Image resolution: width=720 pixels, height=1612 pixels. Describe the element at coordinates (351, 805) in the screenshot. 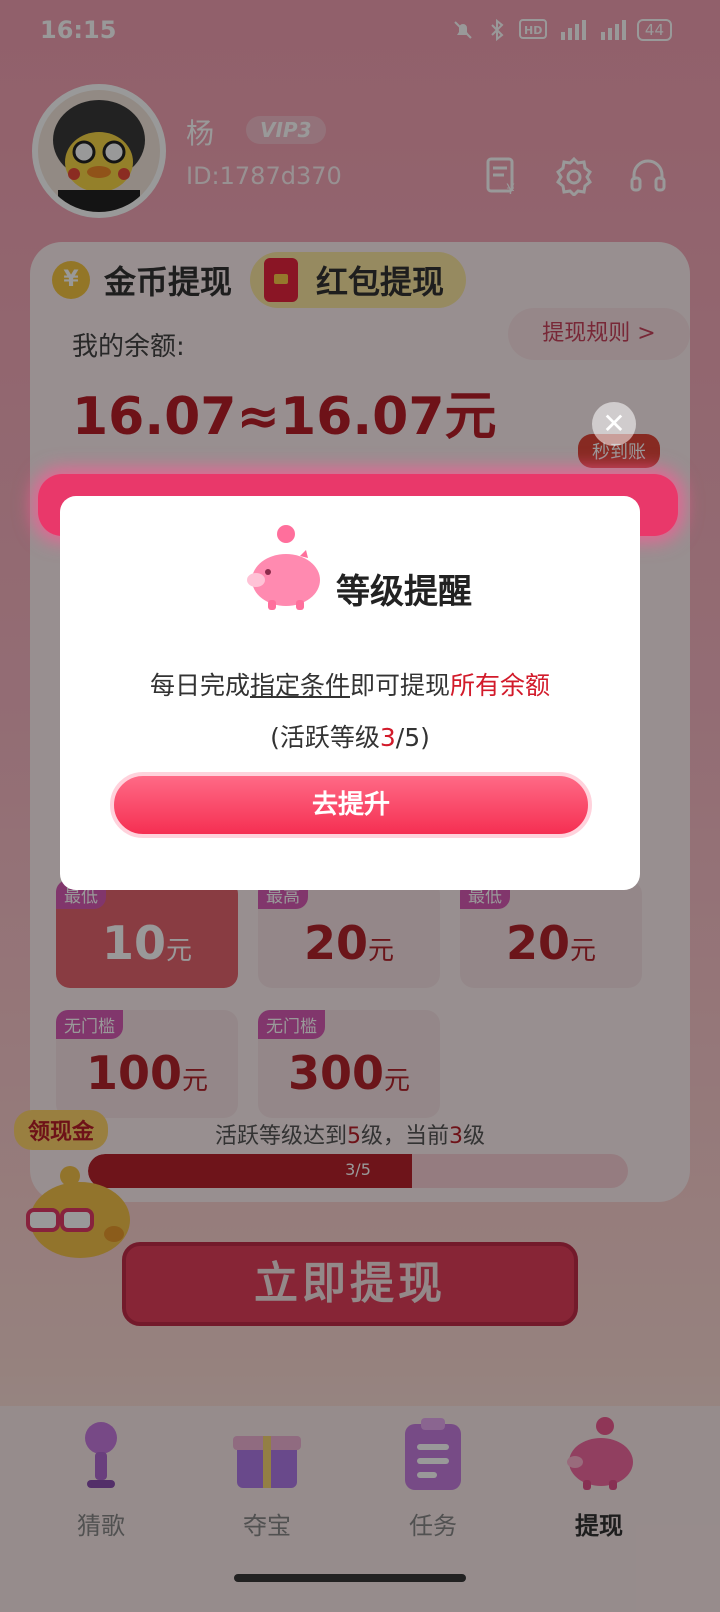

I see `upgrade-button: 去提升` at that location.